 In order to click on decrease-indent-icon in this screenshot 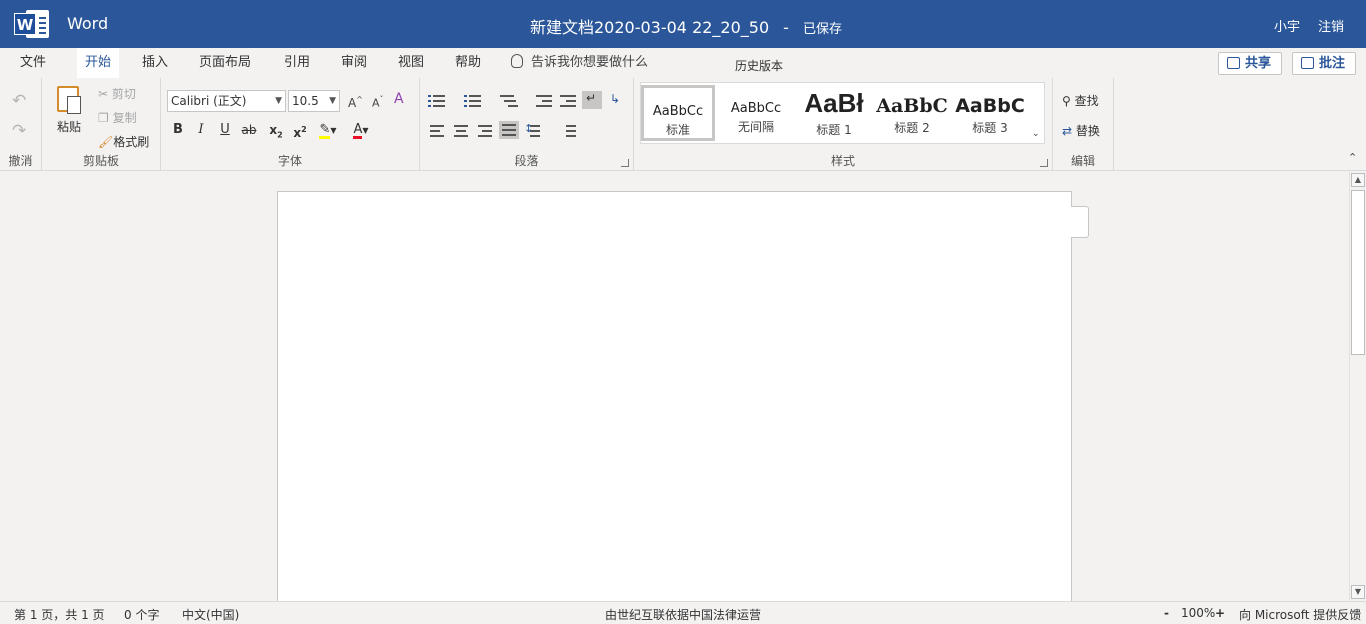, I will do `click(544, 101)`.